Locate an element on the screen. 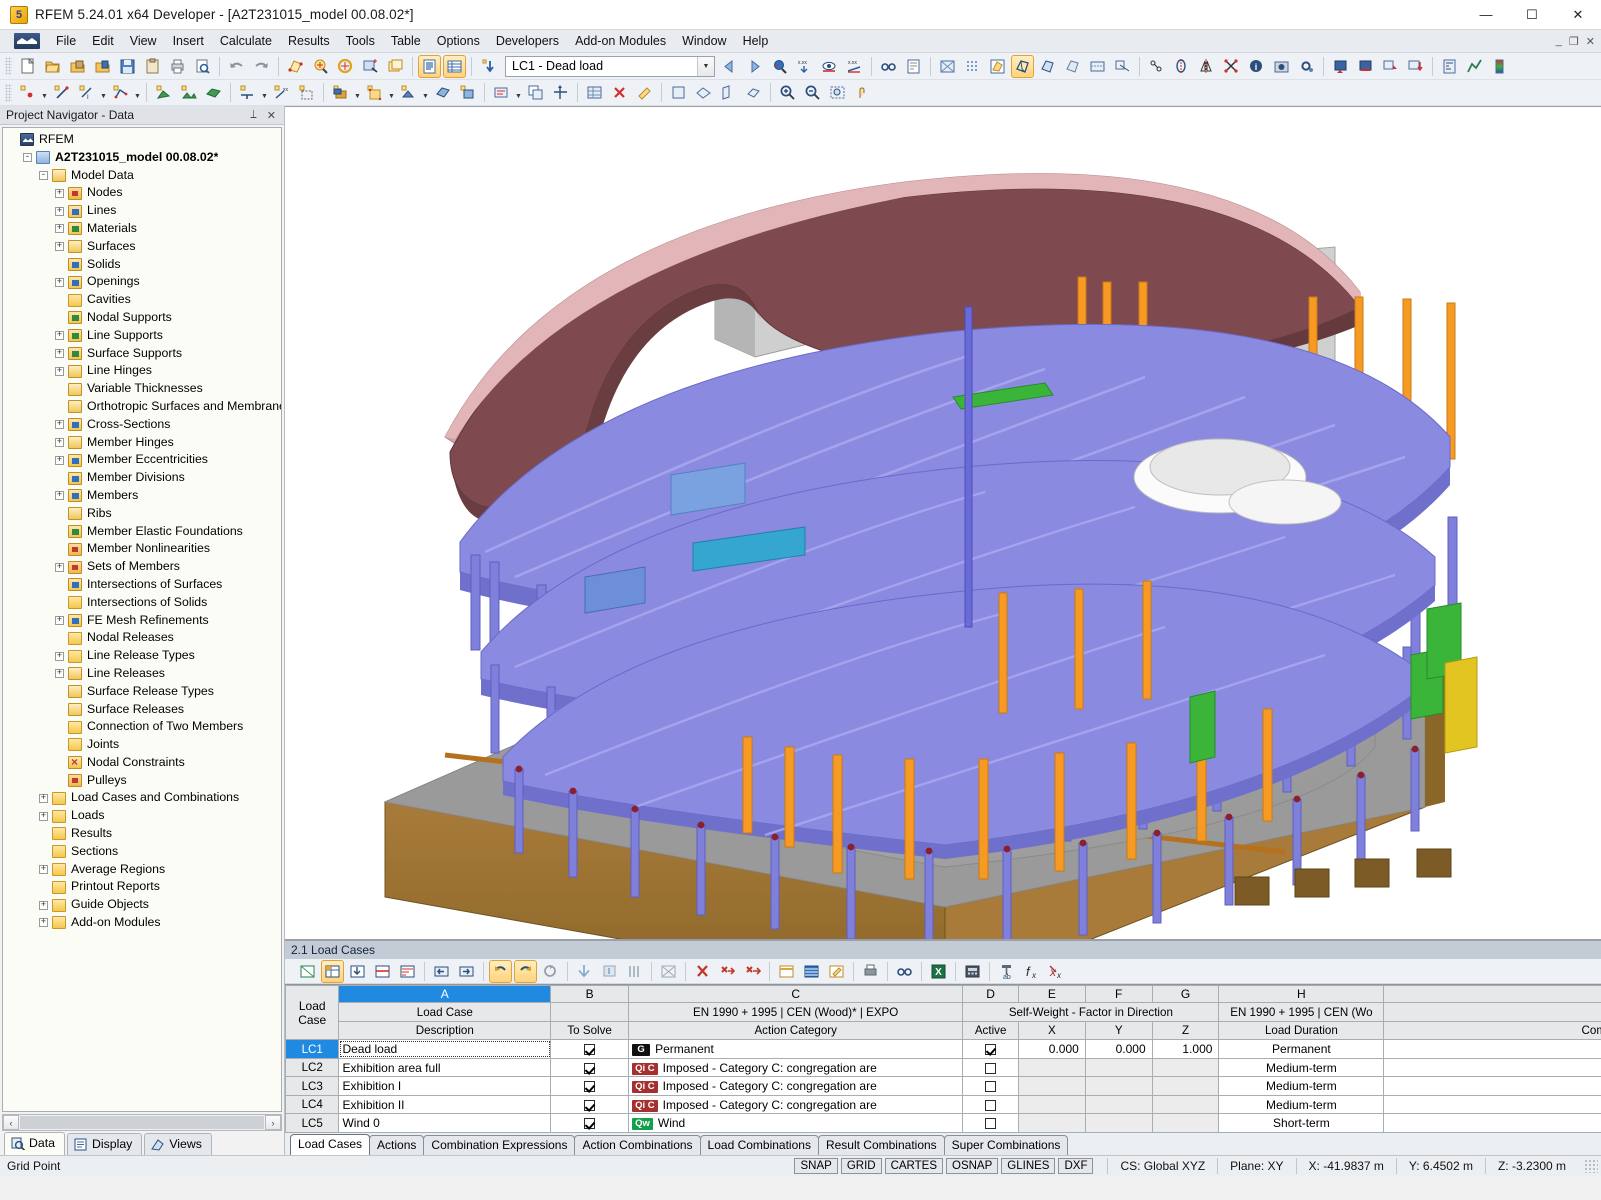  tree-item-lines: + Lines is located at coordinates (144, 211).